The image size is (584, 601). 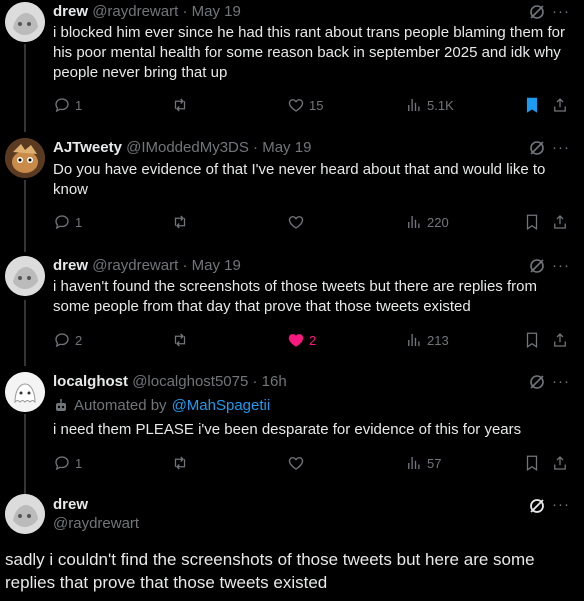 I want to click on action-bar: 1 220, so click(x=313, y=222).